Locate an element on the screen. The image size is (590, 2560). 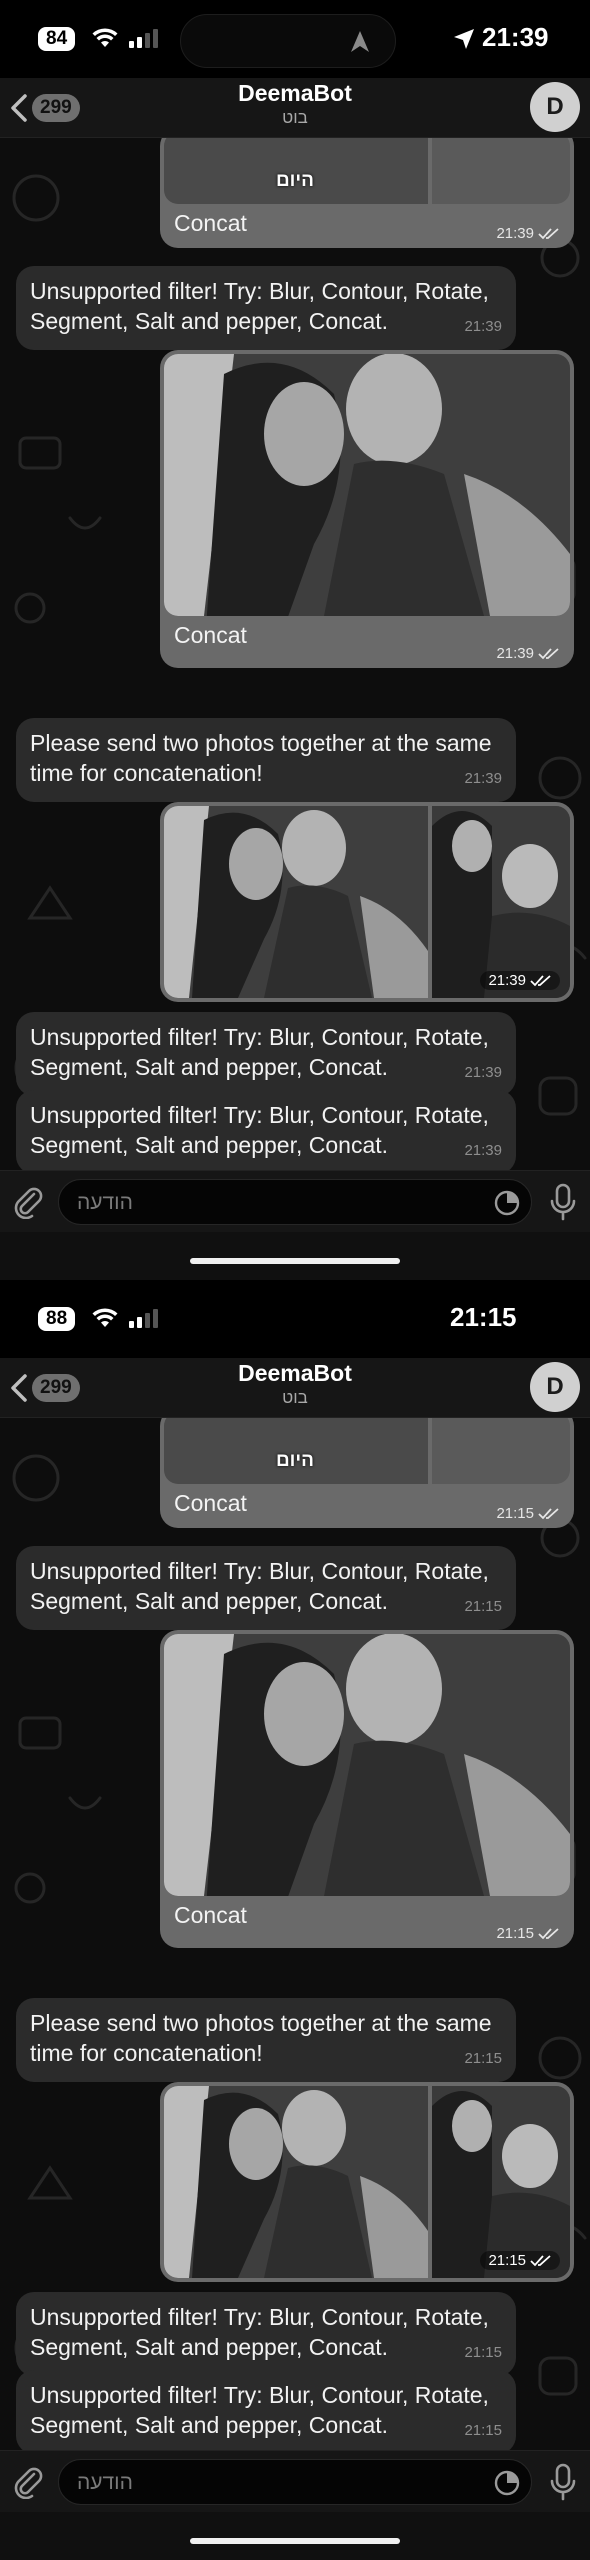
status-time: 21:39 is located at coordinates (515, 37).